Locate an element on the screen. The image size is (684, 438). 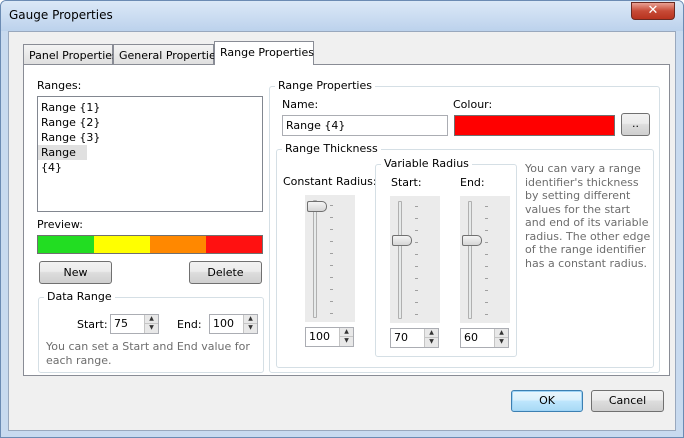
cancel-button: Cancel is located at coordinates (627, 401).